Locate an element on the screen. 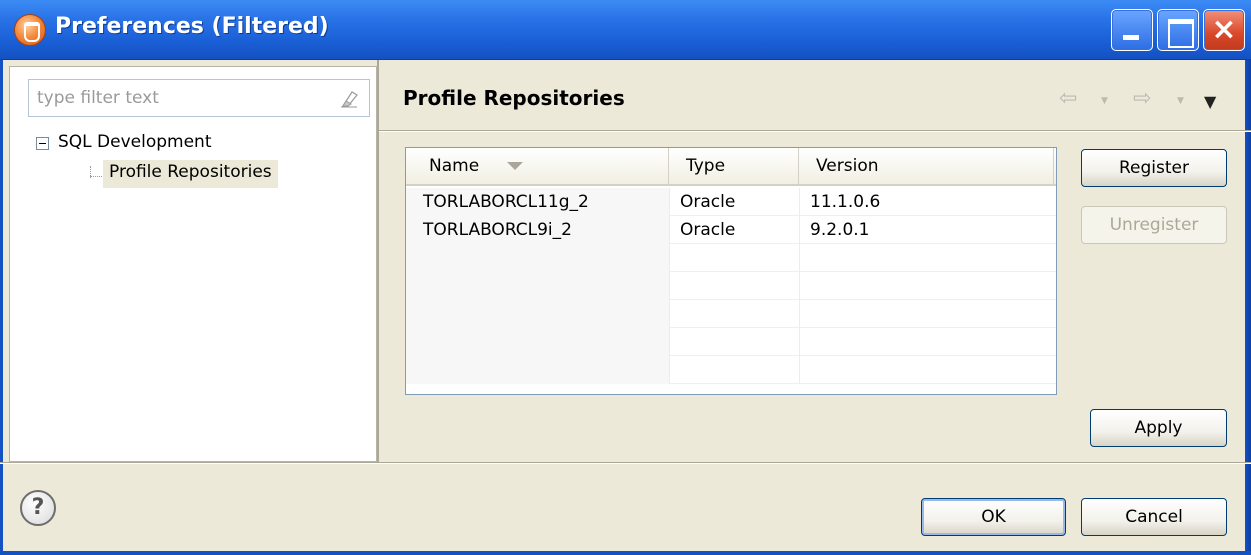 Image resolution: width=1251 pixels, height=555 pixels. apply-button: Apply is located at coordinates (1158, 428).